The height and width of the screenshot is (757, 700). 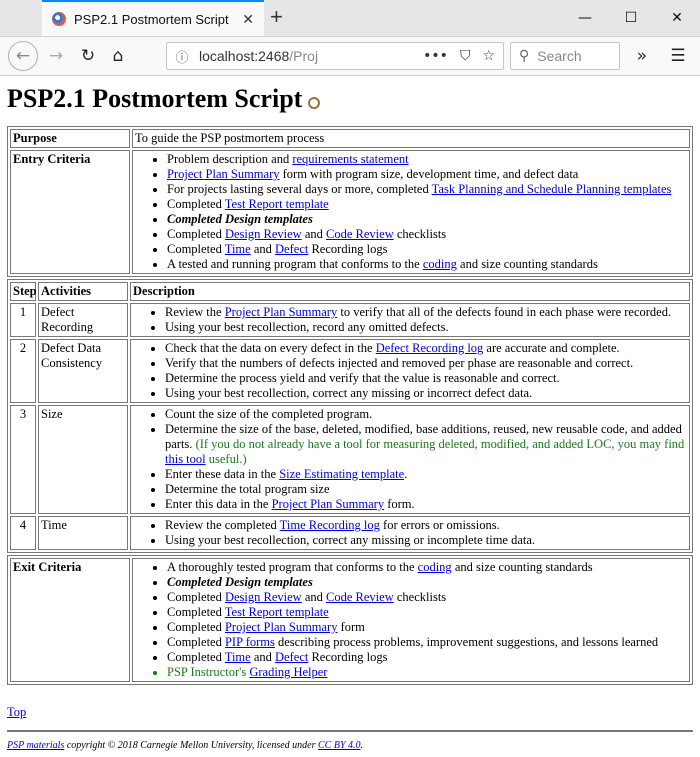 What do you see at coordinates (427, 627) in the screenshot?
I see `list-item: Completed Project Plan Summary form` at bounding box center [427, 627].